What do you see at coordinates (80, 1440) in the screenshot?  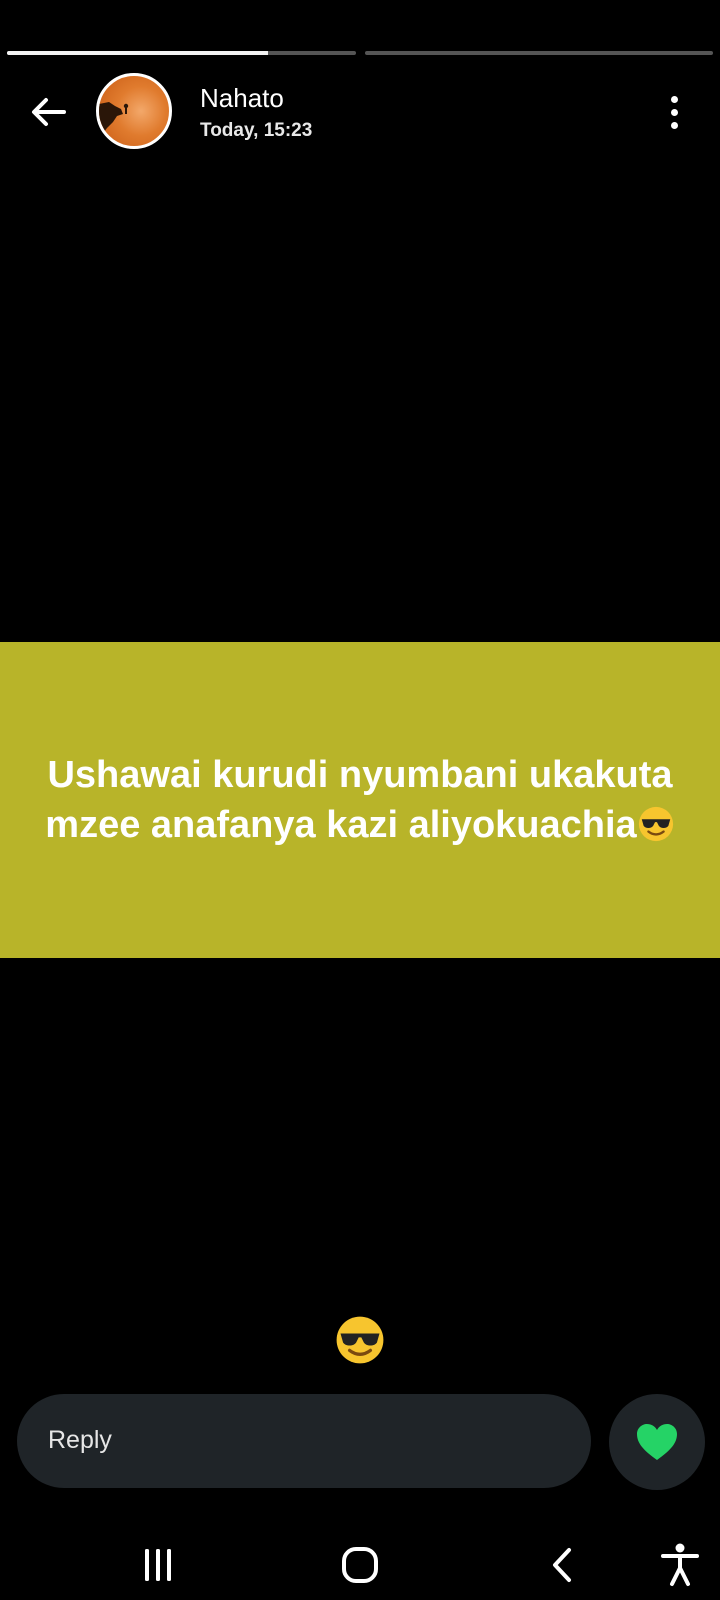 I see `reply-placeholder: Reply` at bounding box center [80, 1440].